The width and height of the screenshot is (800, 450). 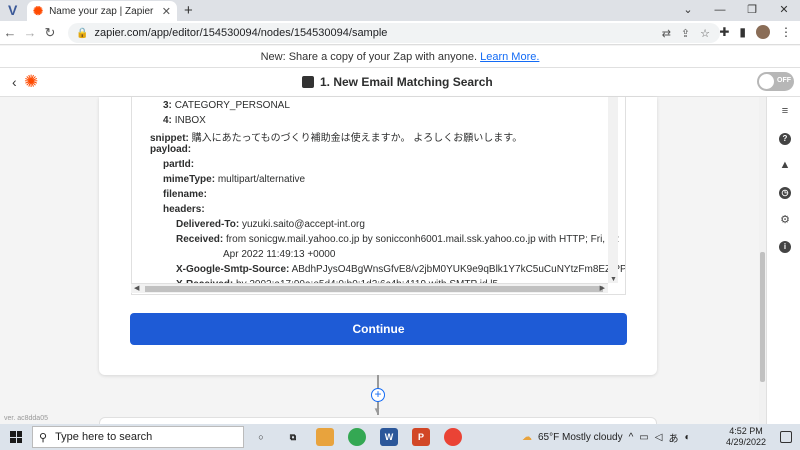 What do you see at coordinates (775, 81) in the screenshot?
I see `zap-on-off-toggle: OFF` at bounding box center [775, 81].